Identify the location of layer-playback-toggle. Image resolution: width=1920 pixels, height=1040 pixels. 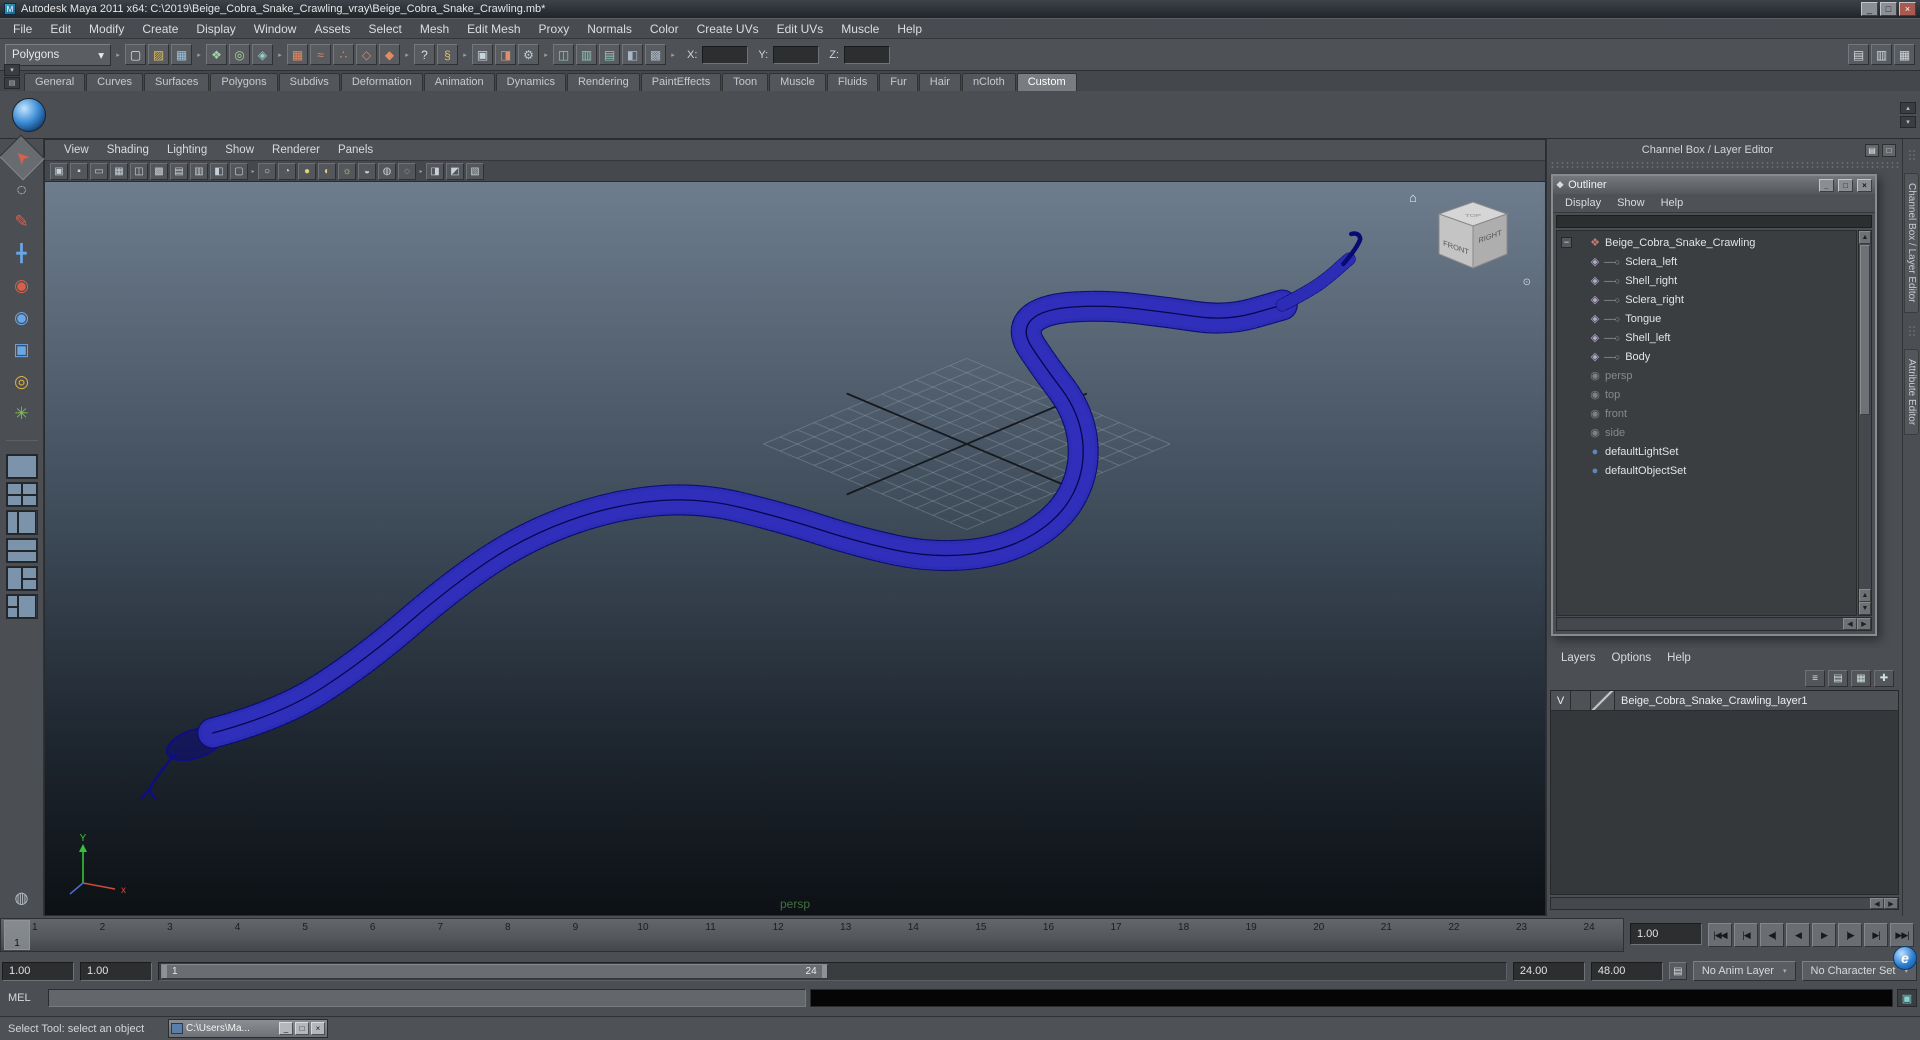
(1581, 700).